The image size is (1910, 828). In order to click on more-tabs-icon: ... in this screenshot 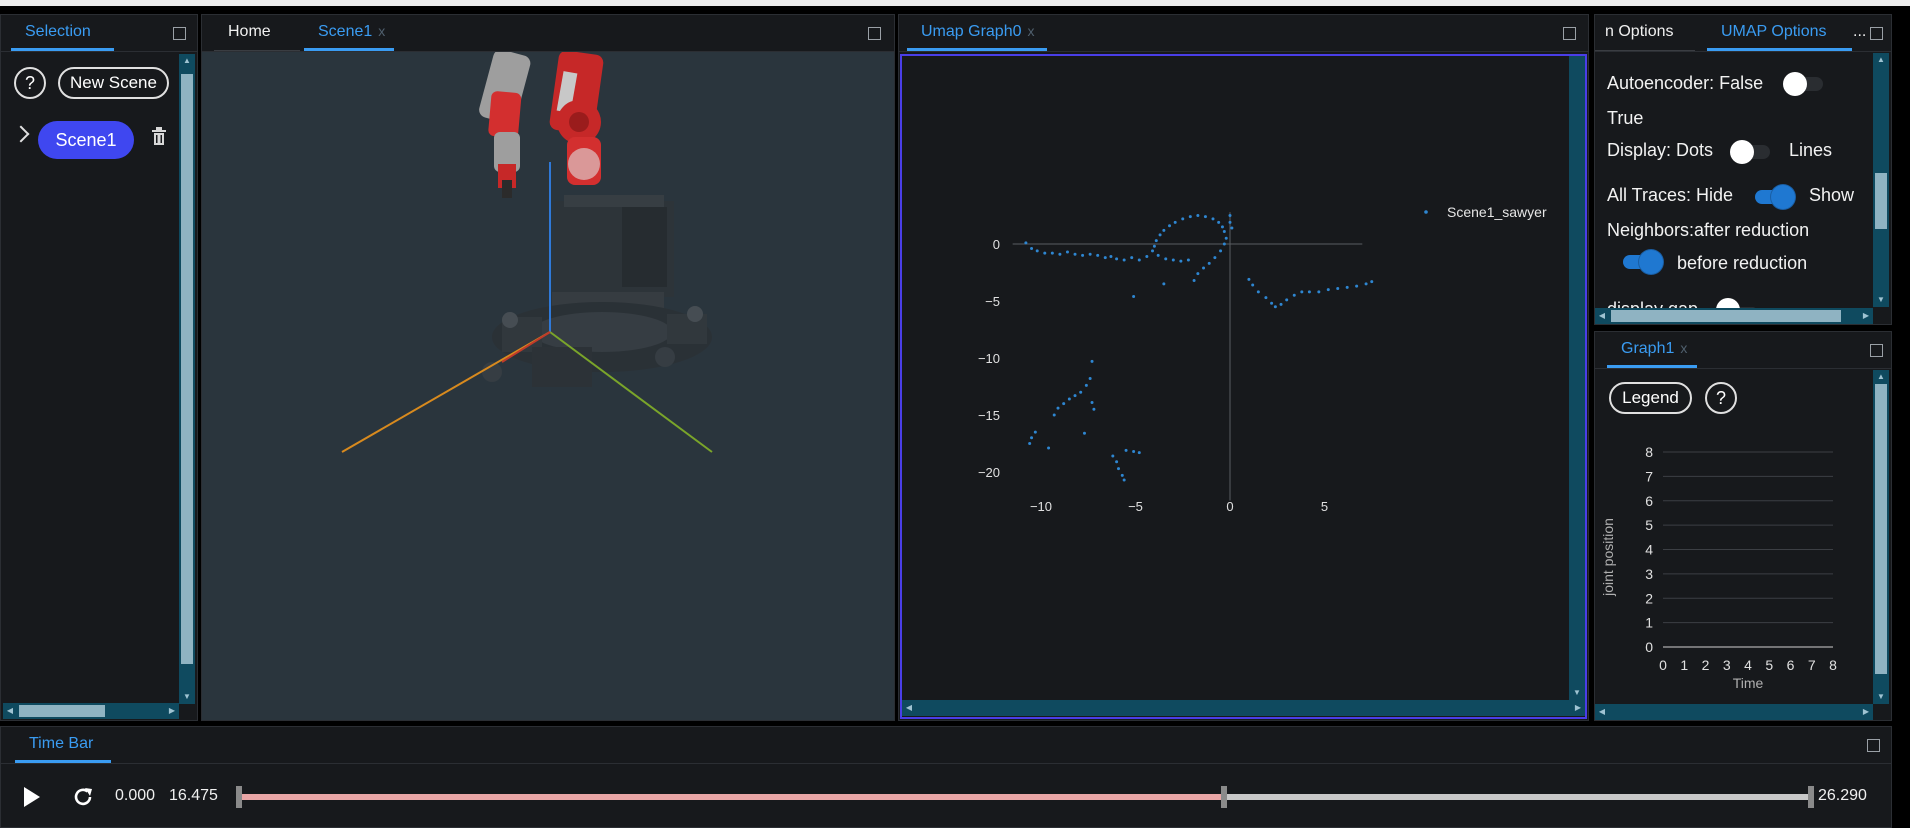, I will do `click(1859, 32)`.